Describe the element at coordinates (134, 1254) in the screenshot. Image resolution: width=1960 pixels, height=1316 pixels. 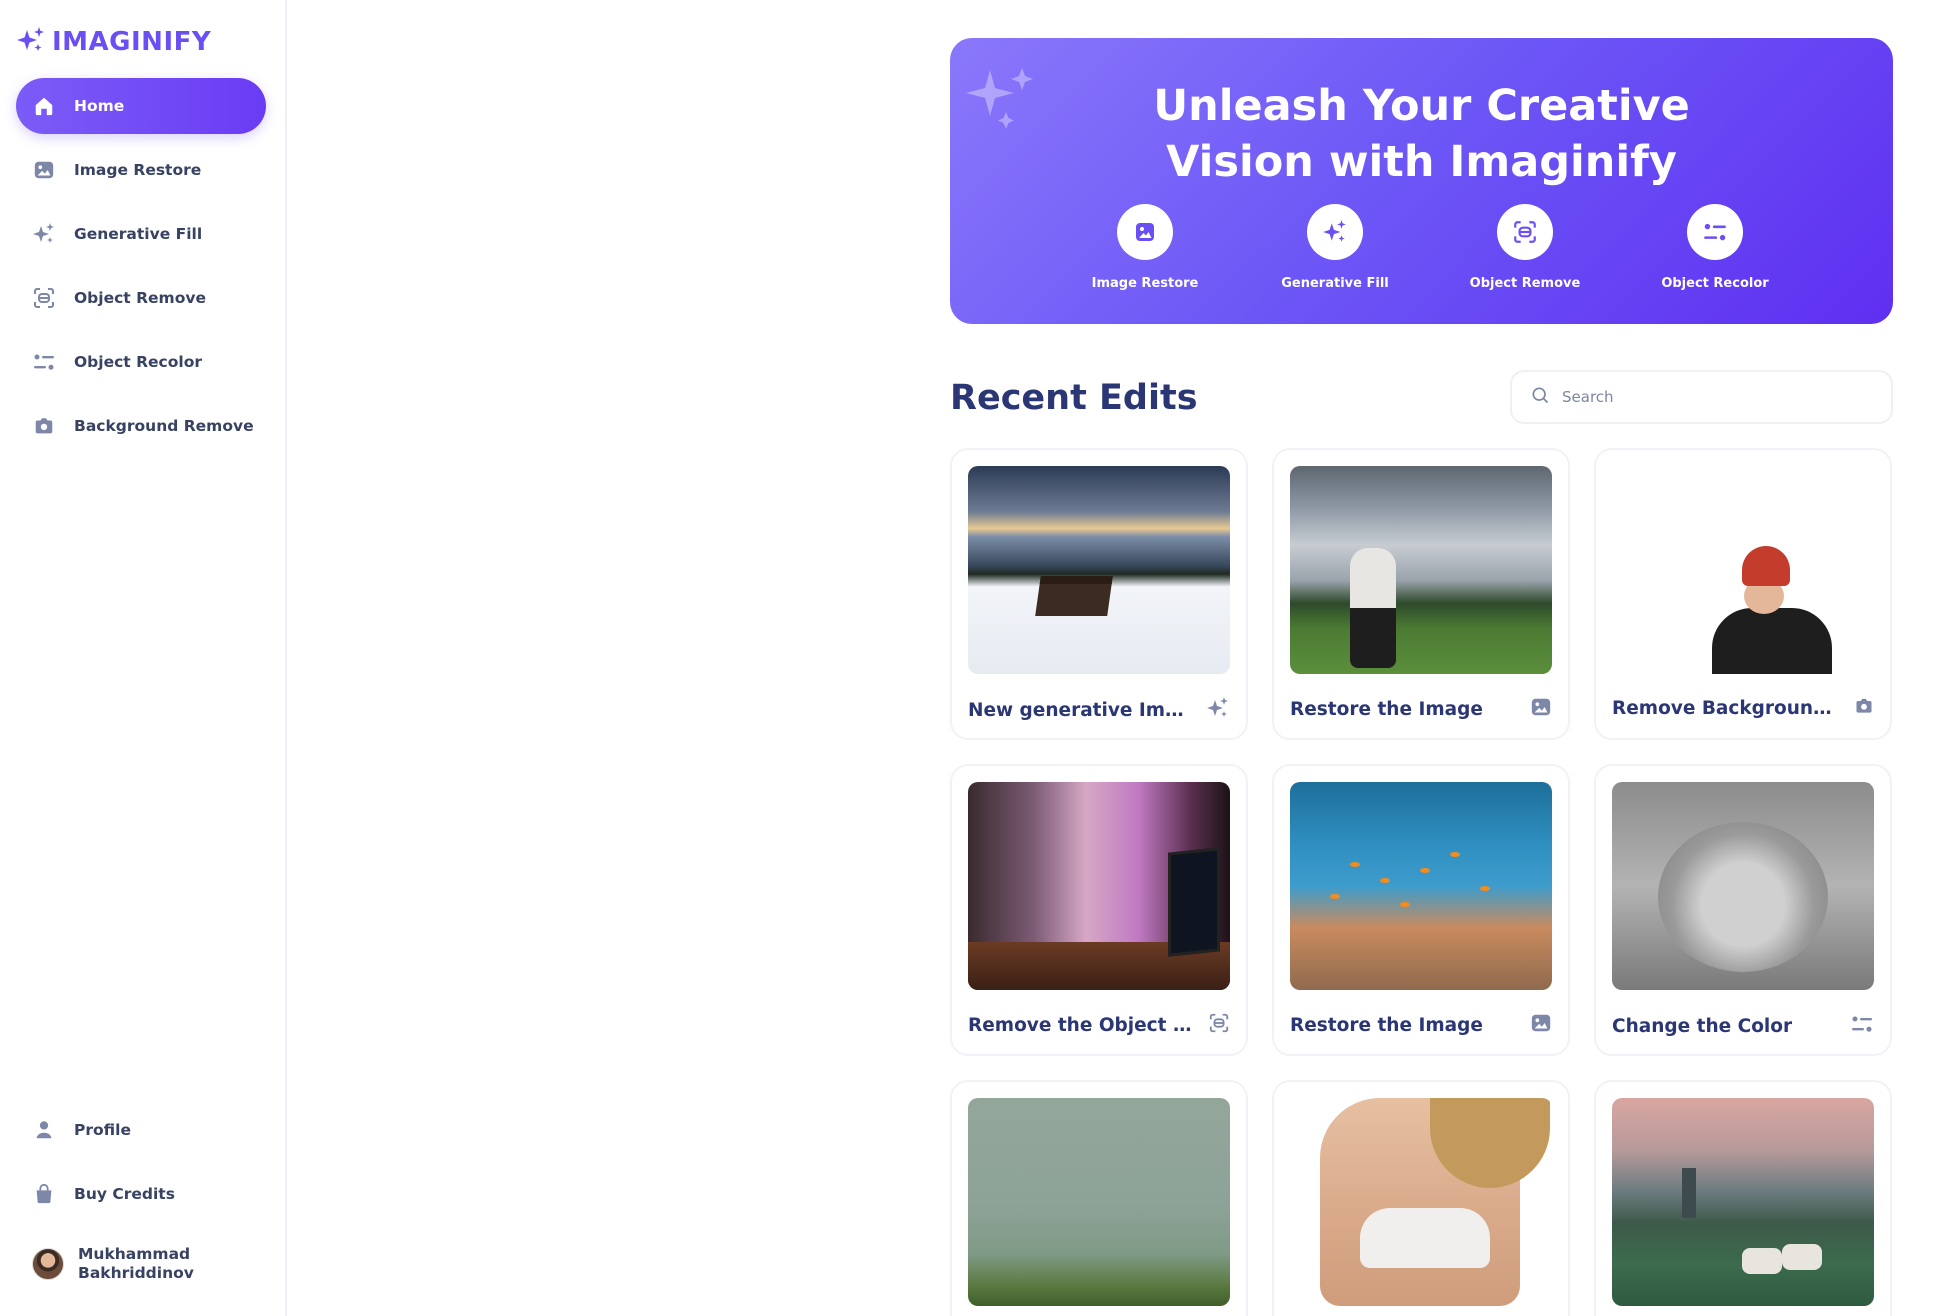
I see `user-first-name: Mukhammad` at that location.